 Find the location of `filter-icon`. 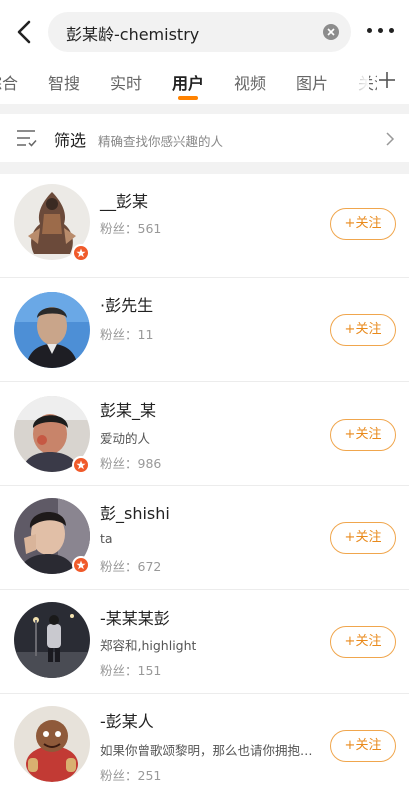

filter-icon is located at coordinates (27, 138).